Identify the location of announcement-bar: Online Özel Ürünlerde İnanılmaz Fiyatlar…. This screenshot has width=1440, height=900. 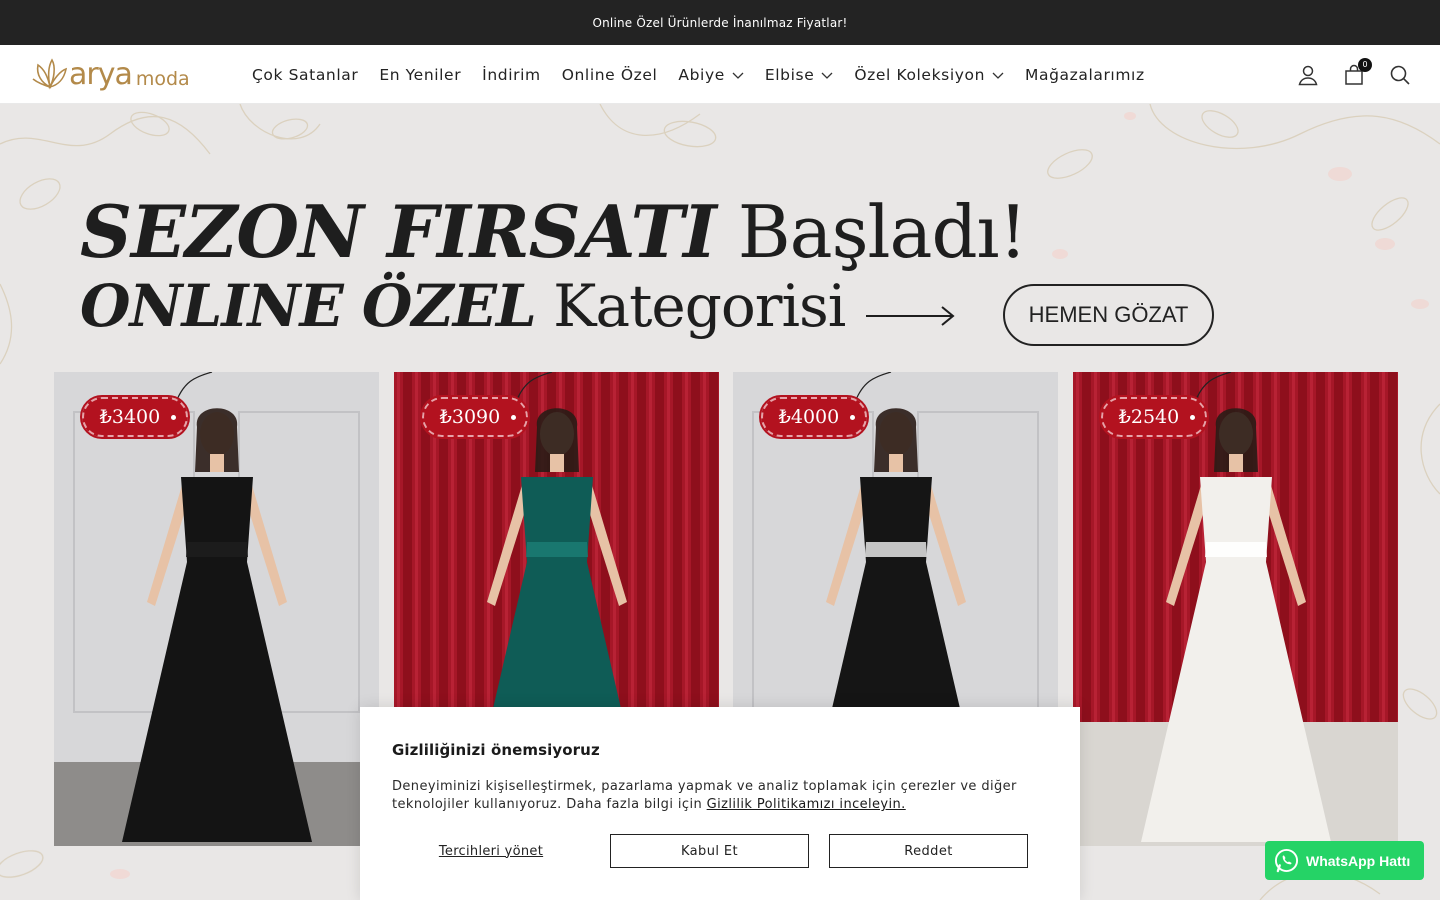
(720, 22).